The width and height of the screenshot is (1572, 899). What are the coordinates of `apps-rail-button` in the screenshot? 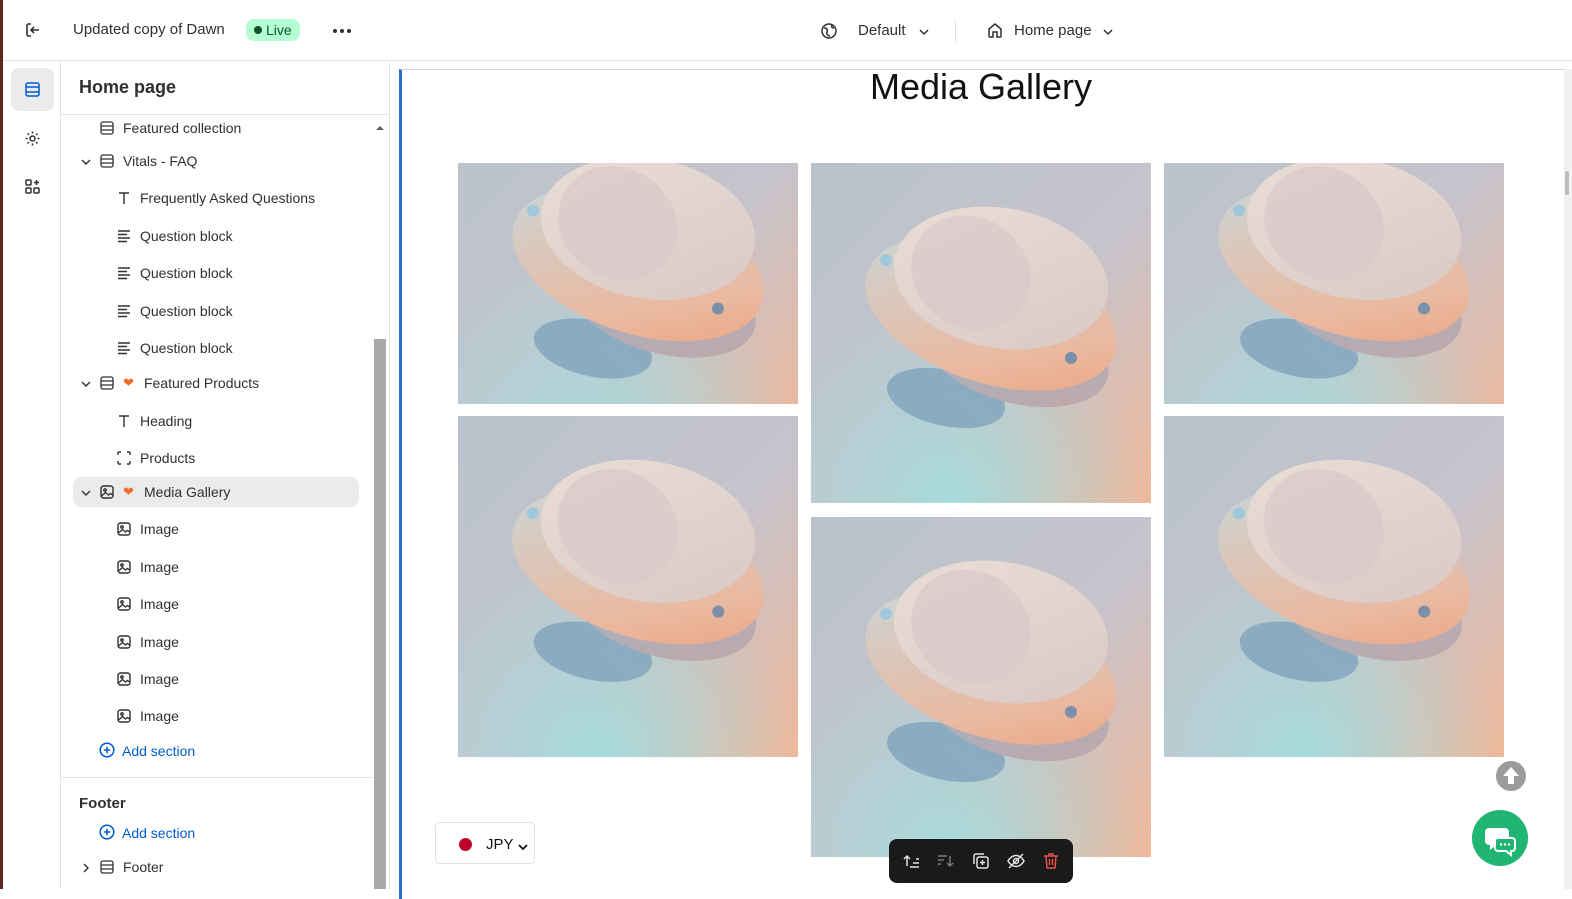 It's located at (32, 186).